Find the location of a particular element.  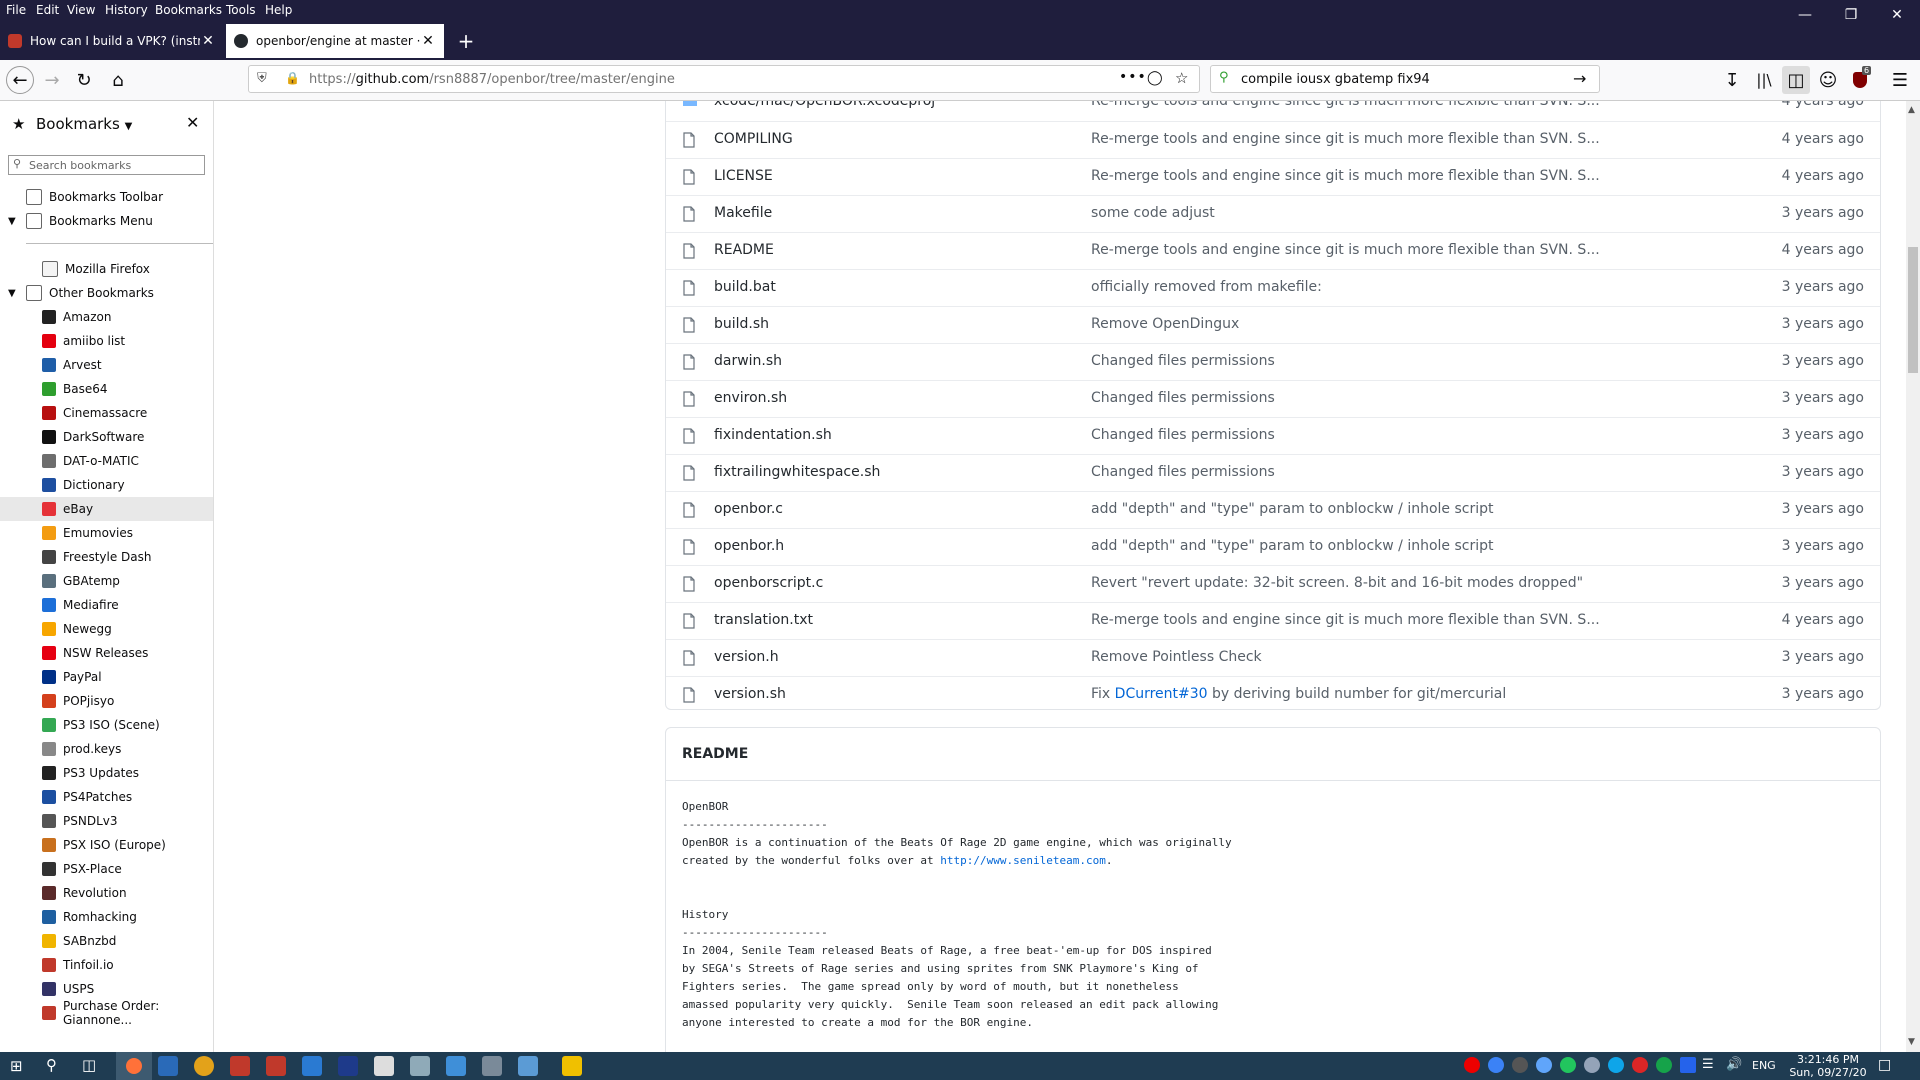

go-arrow-icon: → is located at coordinates (1579, 78).